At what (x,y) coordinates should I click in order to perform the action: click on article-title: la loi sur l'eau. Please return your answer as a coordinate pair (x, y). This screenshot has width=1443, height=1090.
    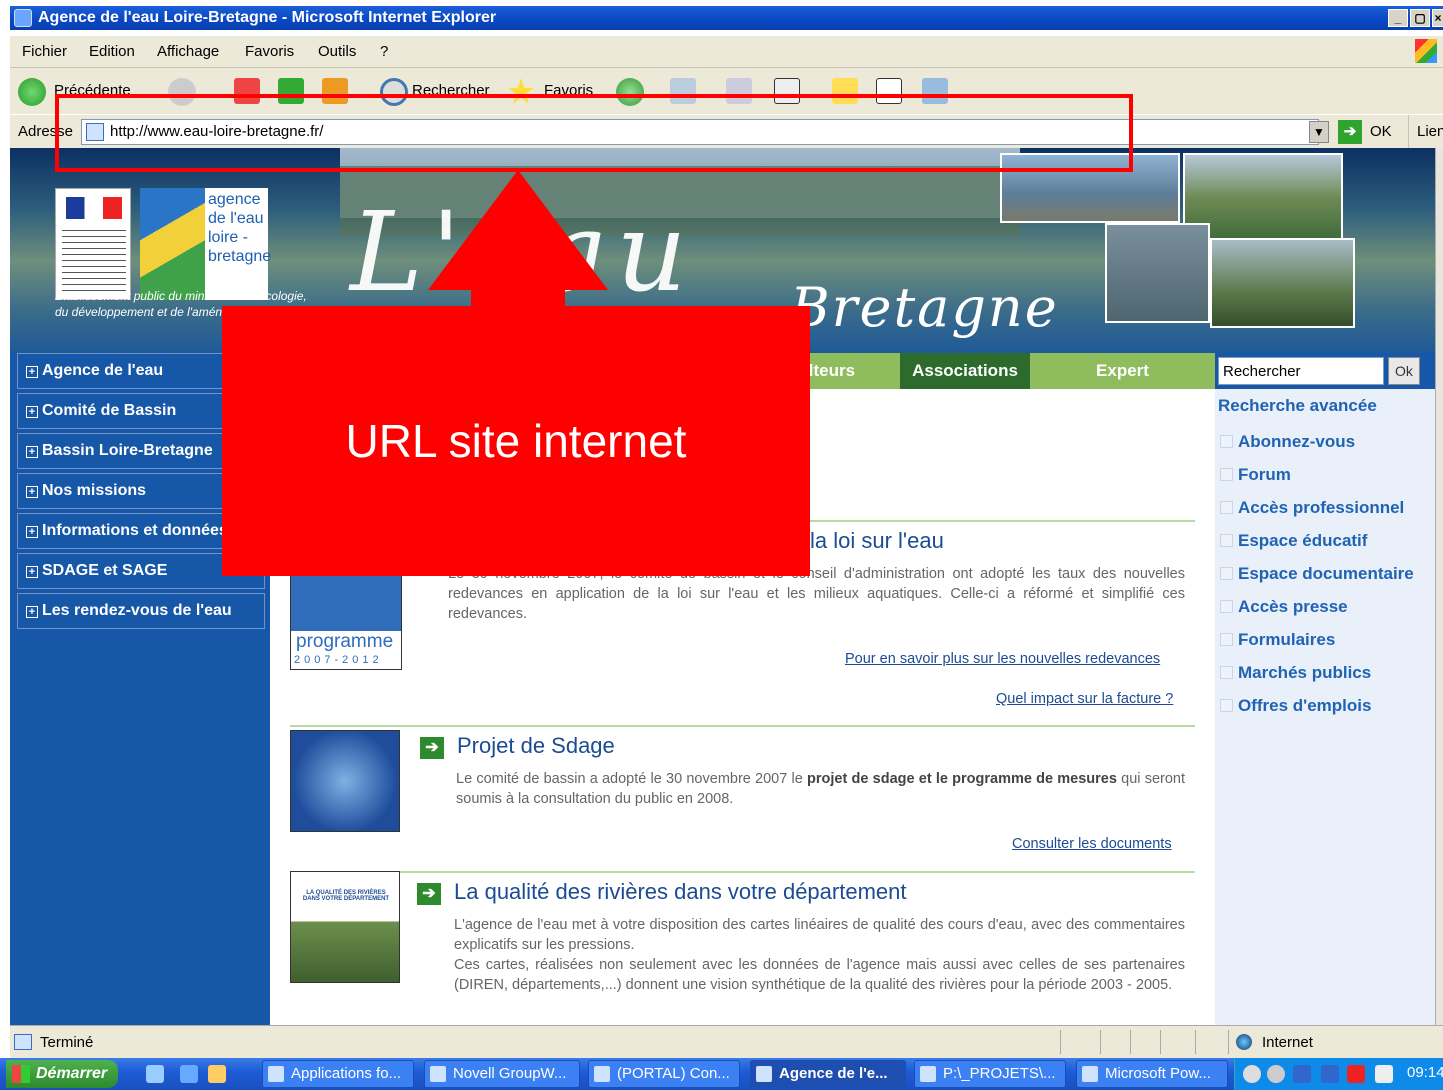
    Looking at the image, I should click on (877, 541).